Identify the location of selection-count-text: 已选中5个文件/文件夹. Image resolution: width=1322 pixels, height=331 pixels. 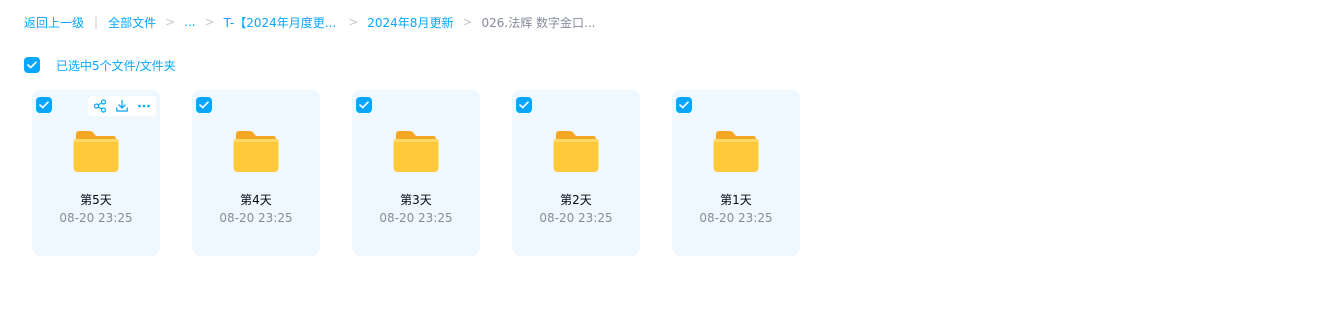
(116, 65).